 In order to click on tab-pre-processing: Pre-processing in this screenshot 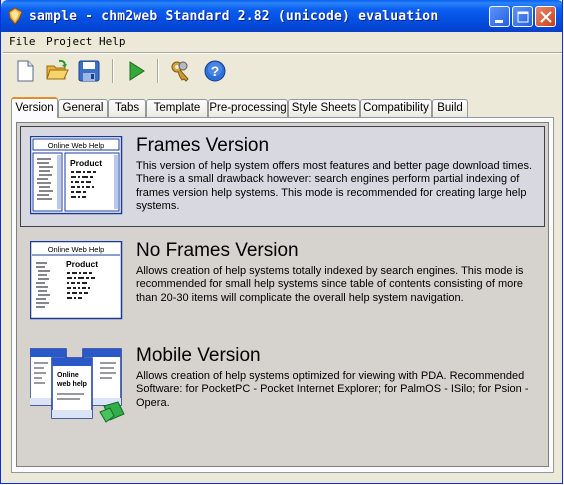, I will do `click(248, 108)`.